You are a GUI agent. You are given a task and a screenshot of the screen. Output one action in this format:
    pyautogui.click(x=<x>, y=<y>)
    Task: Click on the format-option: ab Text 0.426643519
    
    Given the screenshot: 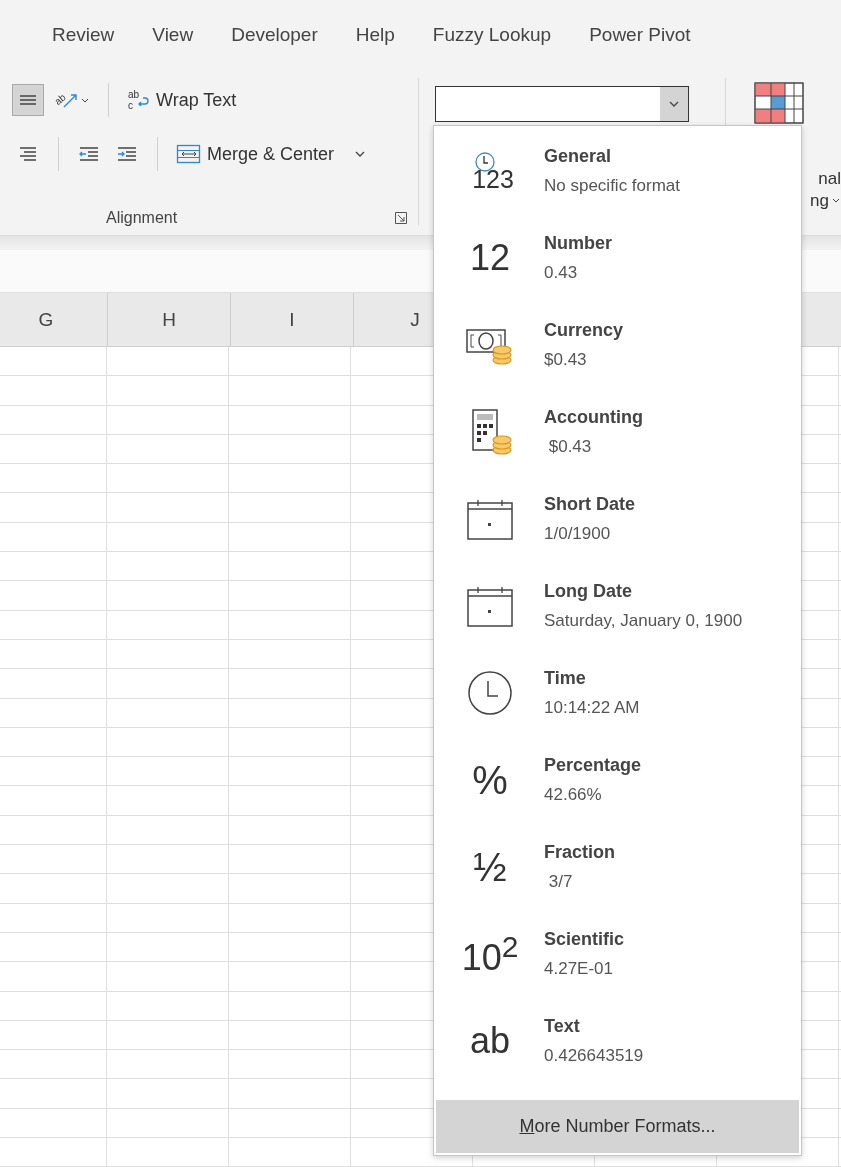 What is the action you would take?
    pyautogui.click(x=617, y=1051)
    